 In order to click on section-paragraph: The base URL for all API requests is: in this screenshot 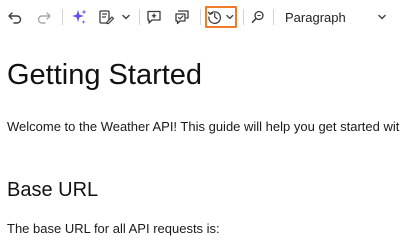, I will do `click(113, 228)`.